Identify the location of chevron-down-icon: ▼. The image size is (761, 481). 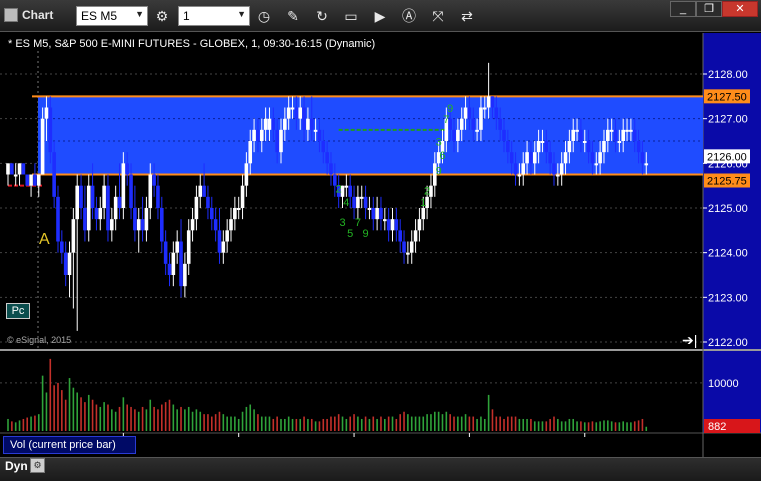
(139, 14).